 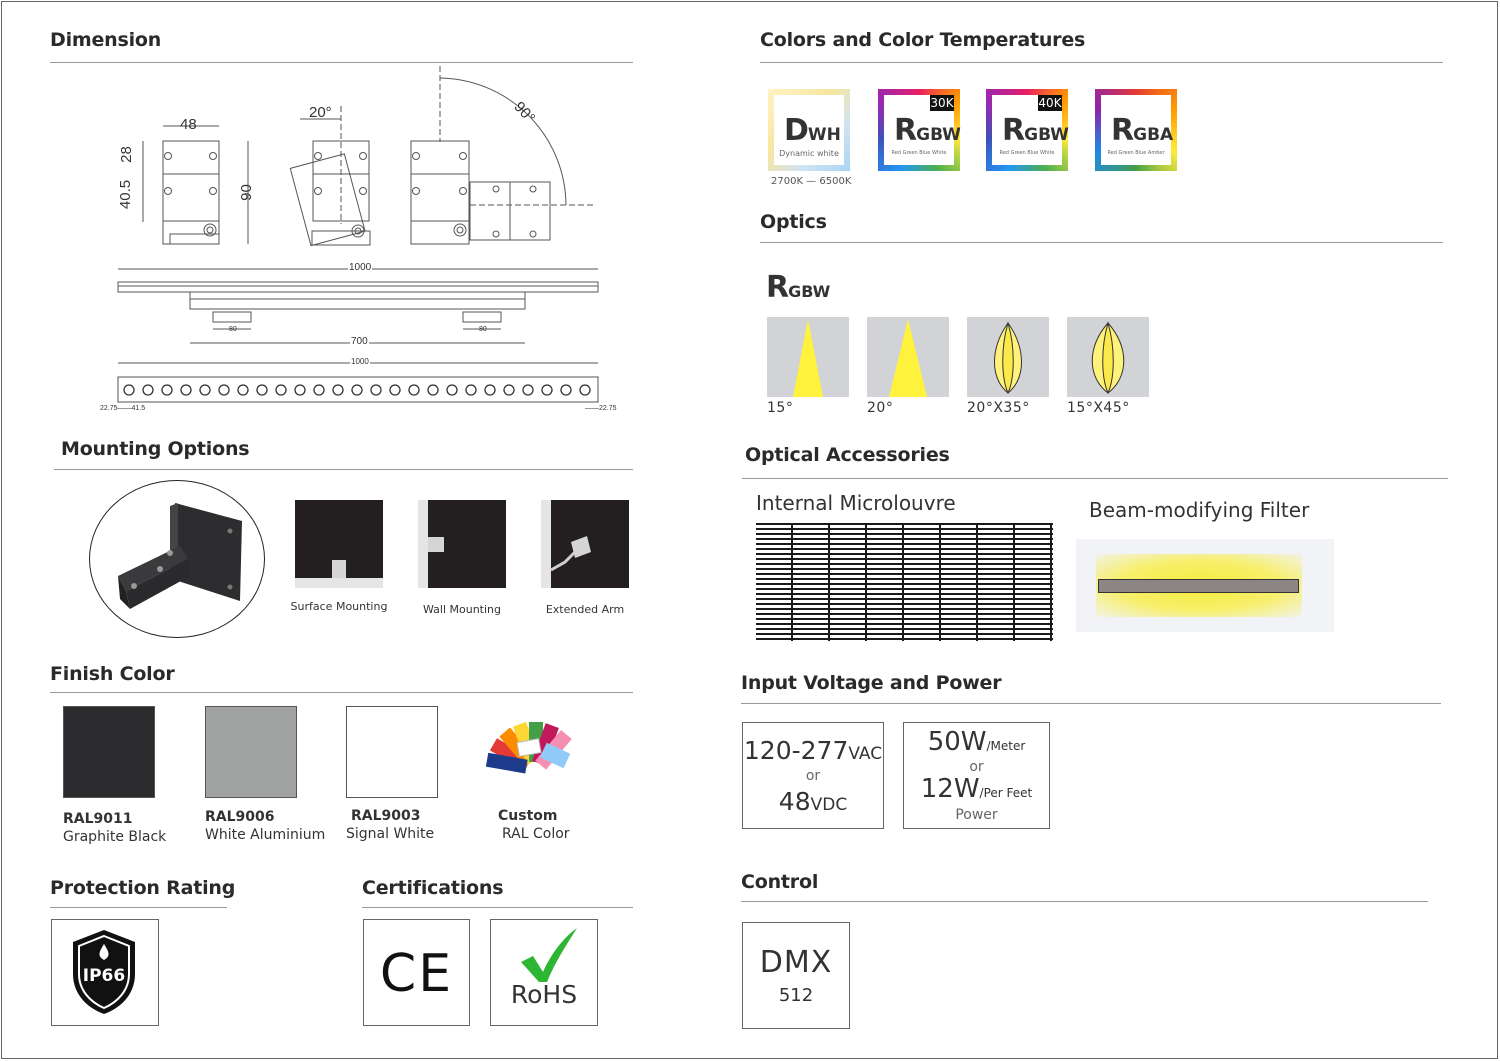 What do you see at coordinates (339, 606) in the screenshot?
I see `surface-mounting-label: Surface Mounting` at bounding box center [339, 606].